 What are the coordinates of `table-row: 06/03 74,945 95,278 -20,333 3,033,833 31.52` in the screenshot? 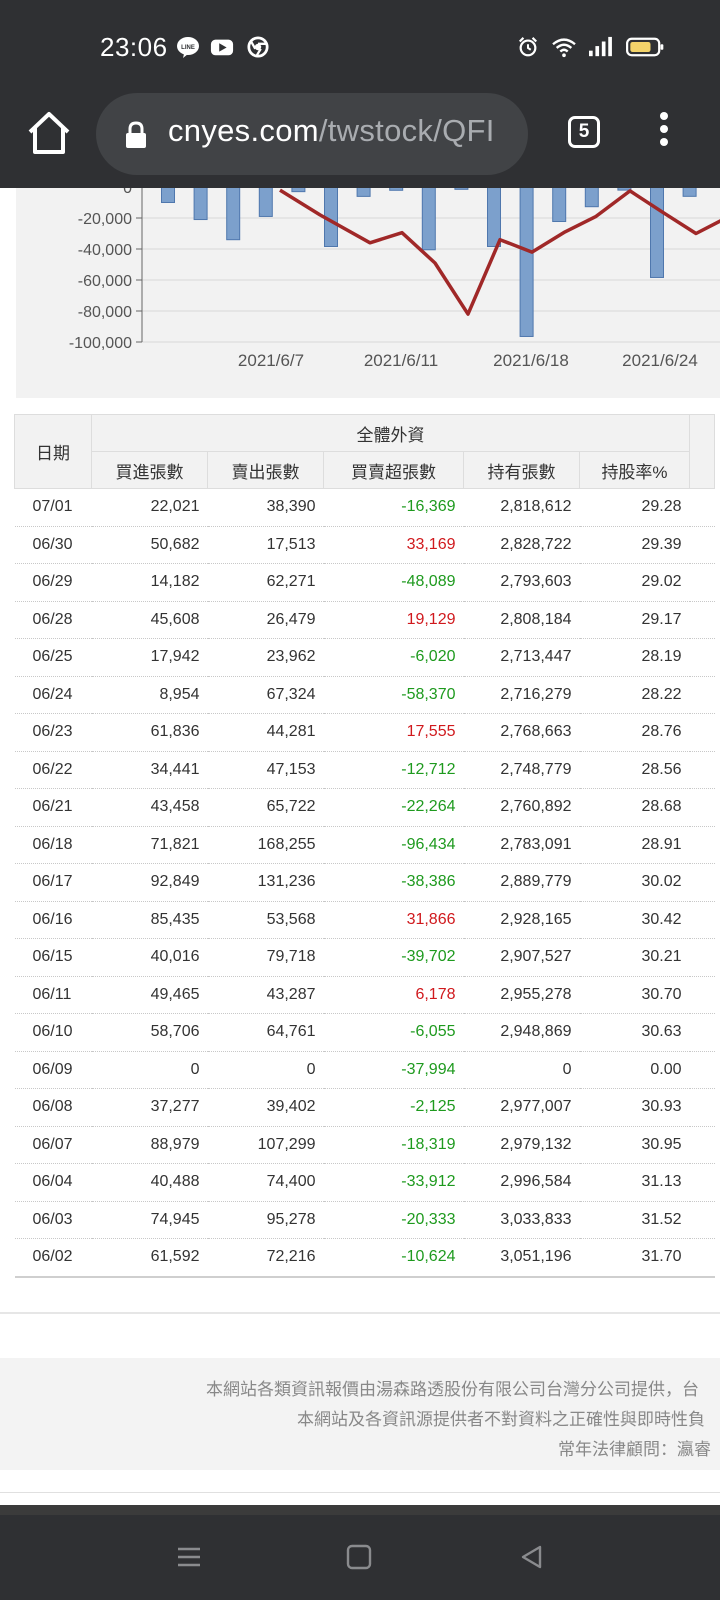 It's located at (364, 1220).